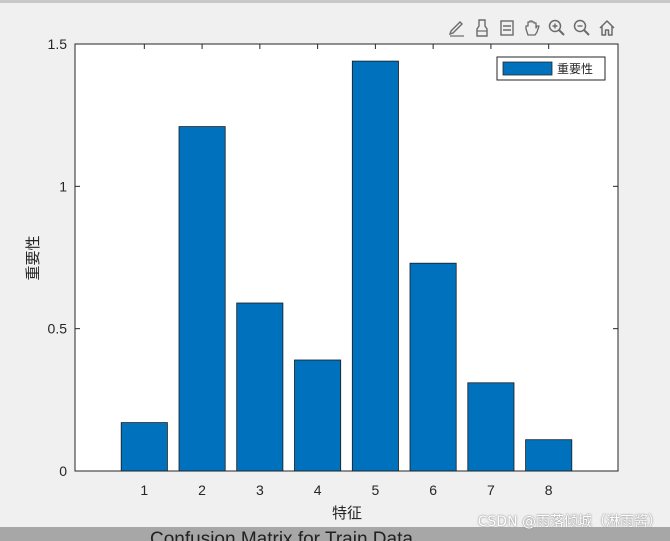 Image resolution: width=670 pixels, height=541 pixels. I want to click on y-tick-label: 0, so click(63, 471).